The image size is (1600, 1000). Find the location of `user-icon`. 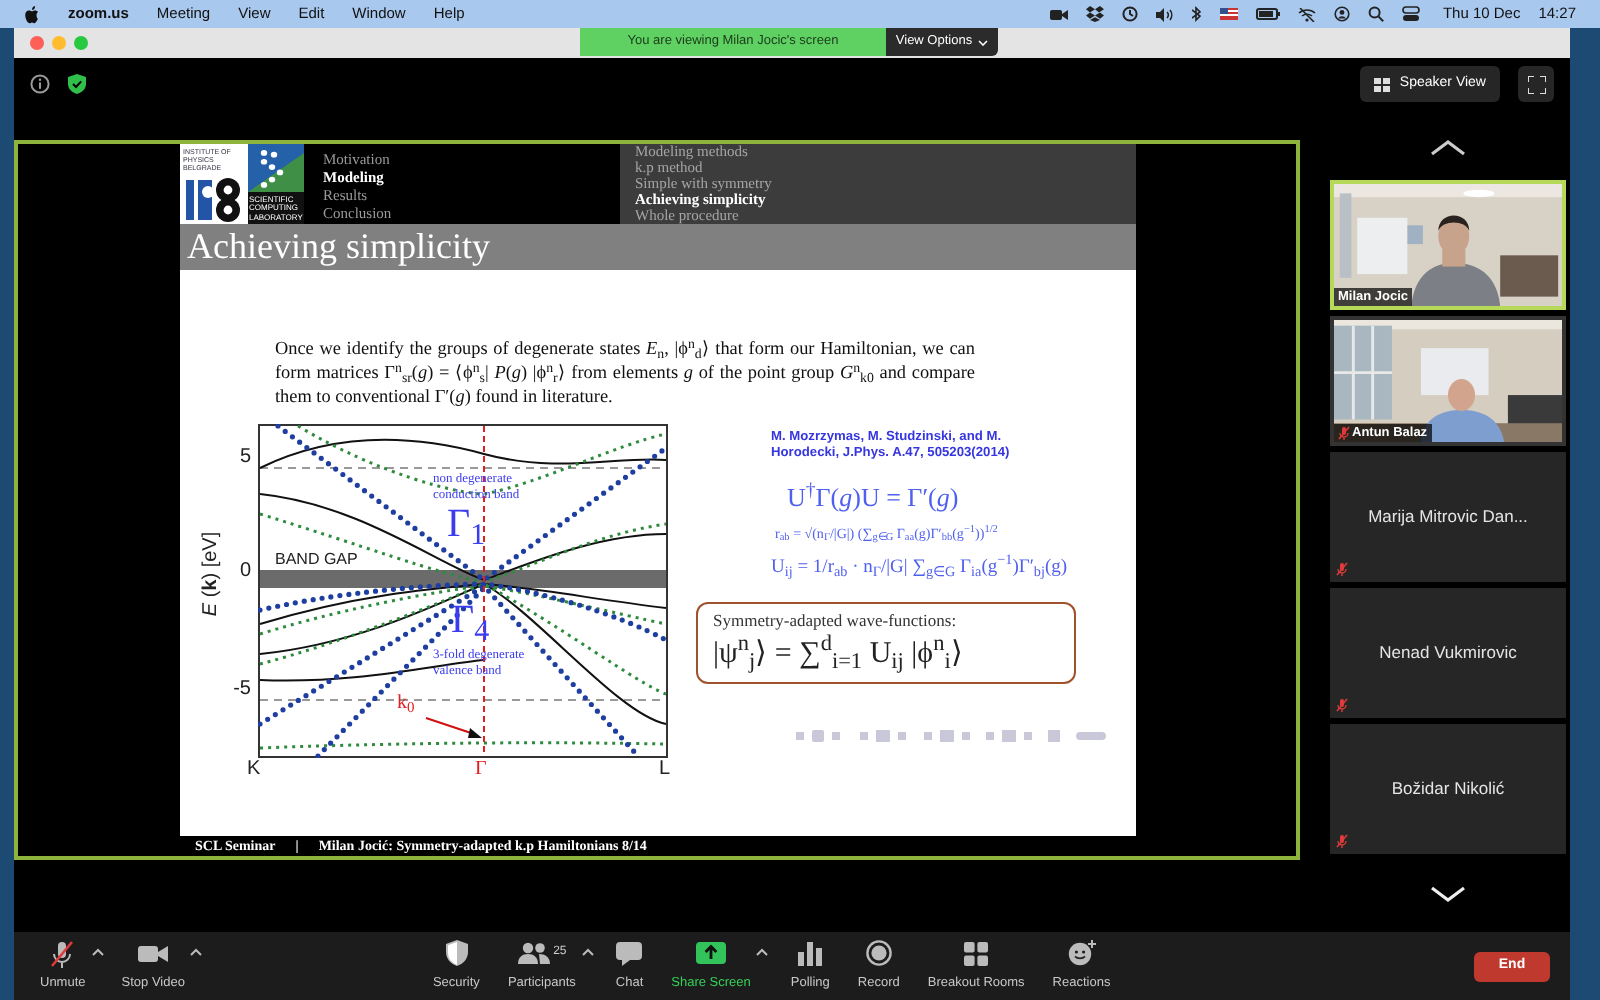

user-icon is located at coordinates (1342, 14).